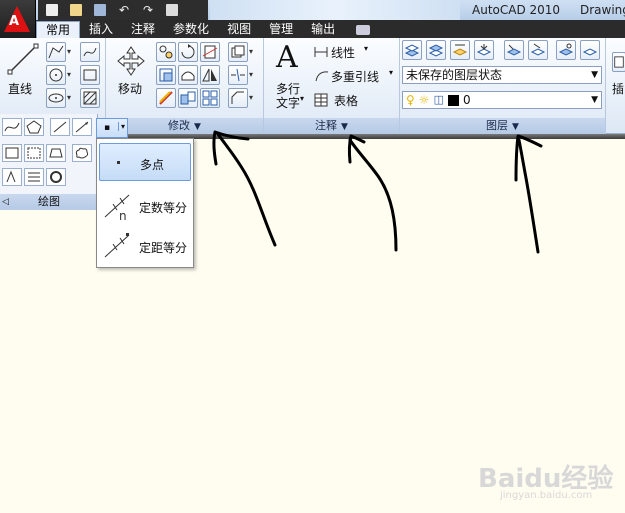  Describe the element at coordinates (238, 98) in the screenshot. I see `chamfer-icon` at that location.